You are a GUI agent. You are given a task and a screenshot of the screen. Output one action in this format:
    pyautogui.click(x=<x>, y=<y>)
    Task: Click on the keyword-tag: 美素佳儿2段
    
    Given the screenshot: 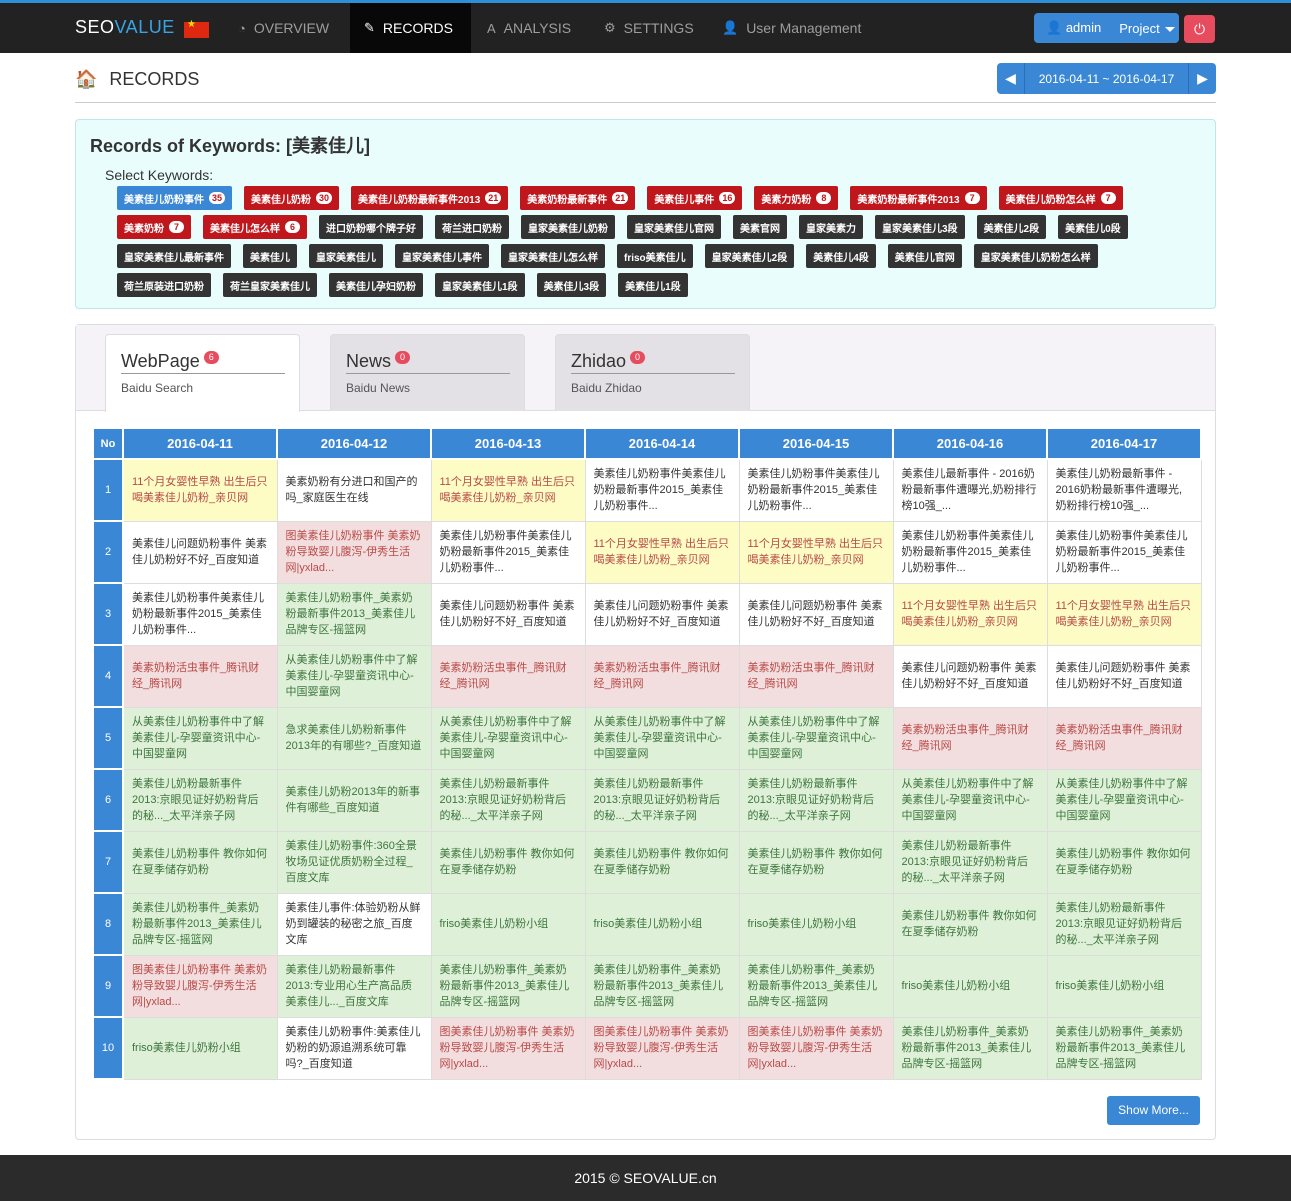 What is the action you would take?
    pyautogui.click(x=1011, y=227)
    